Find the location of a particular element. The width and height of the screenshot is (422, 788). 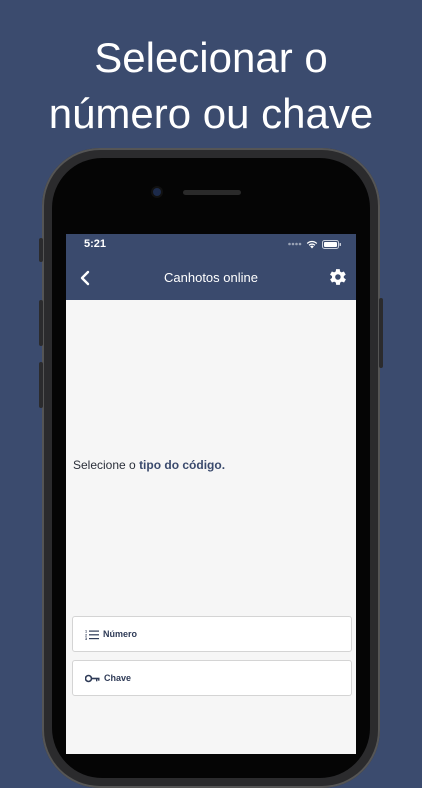

numbered-list-icon: 1 2 3 is located at coordinates (92, 634).